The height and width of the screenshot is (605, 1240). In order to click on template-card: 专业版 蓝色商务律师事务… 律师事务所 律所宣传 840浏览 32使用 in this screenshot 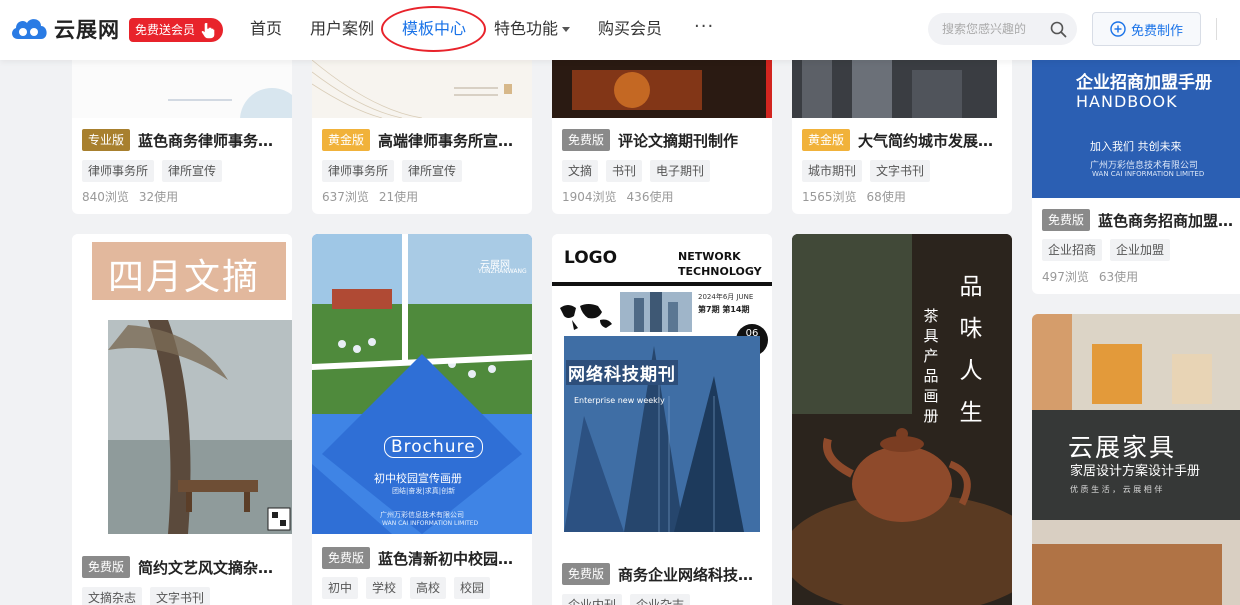, I will do `click(182, 127)`.